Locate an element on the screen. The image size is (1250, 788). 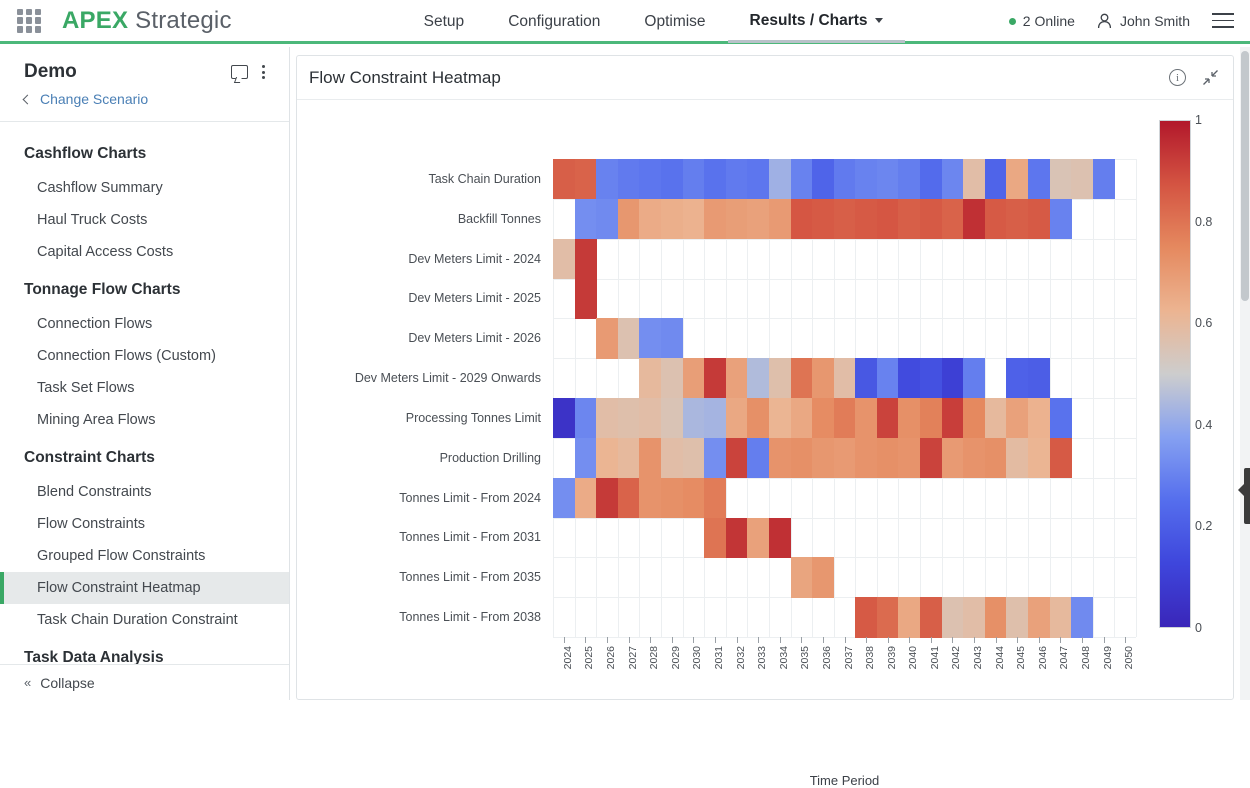
sidebar-collapse-button: « Collapse is located at coordinates (144, 682).